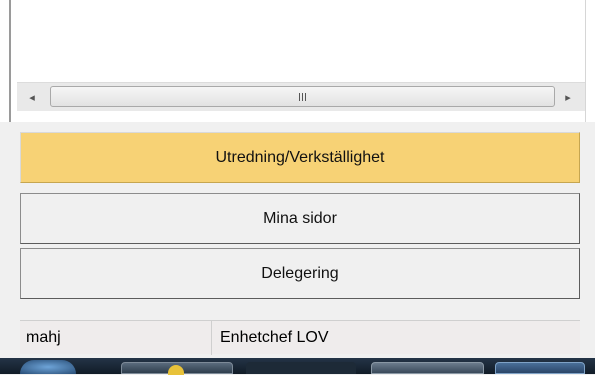  I want to click on status-role: Enhetchef LOV, so click(274, 337).